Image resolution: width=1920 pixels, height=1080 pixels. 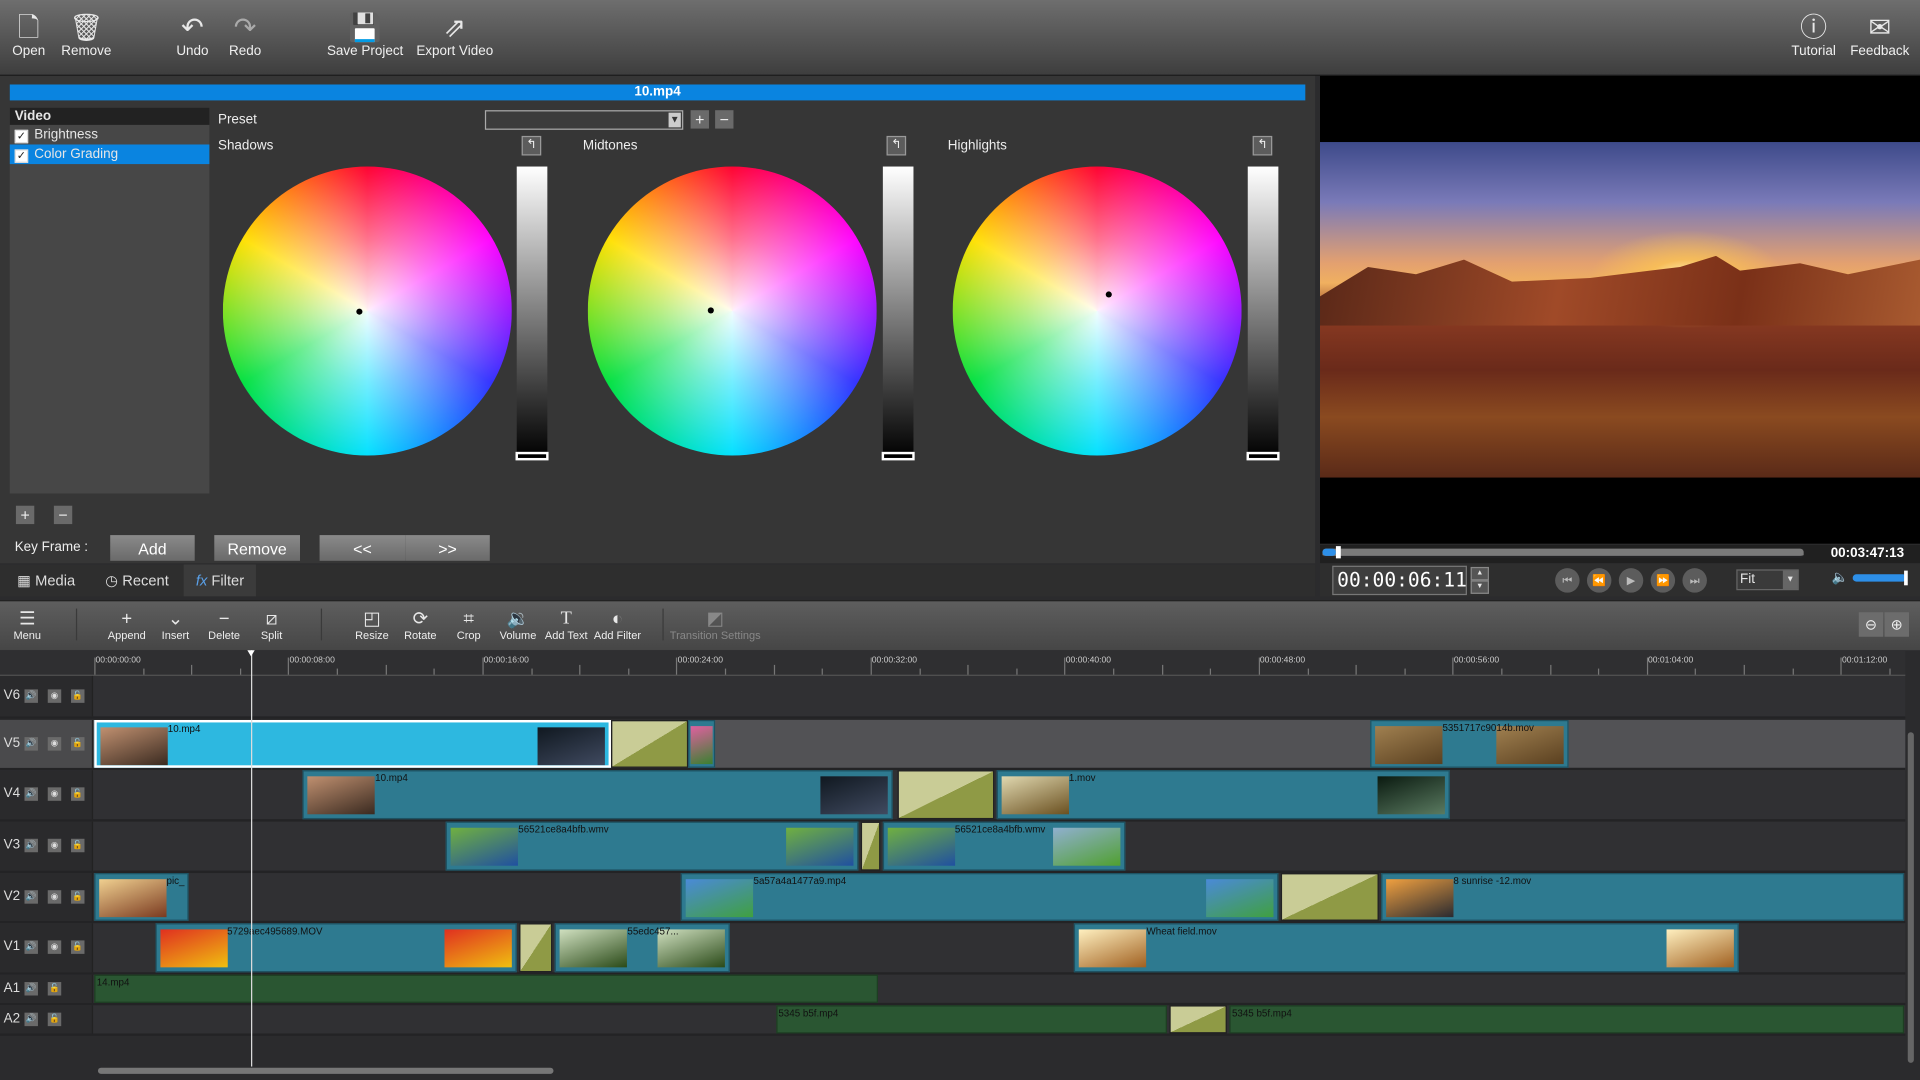 What do you see at coordinates (1567, 580) in the screenshot?
I see `skip-start-button: ⏮` at bounding box center [1567, 580].